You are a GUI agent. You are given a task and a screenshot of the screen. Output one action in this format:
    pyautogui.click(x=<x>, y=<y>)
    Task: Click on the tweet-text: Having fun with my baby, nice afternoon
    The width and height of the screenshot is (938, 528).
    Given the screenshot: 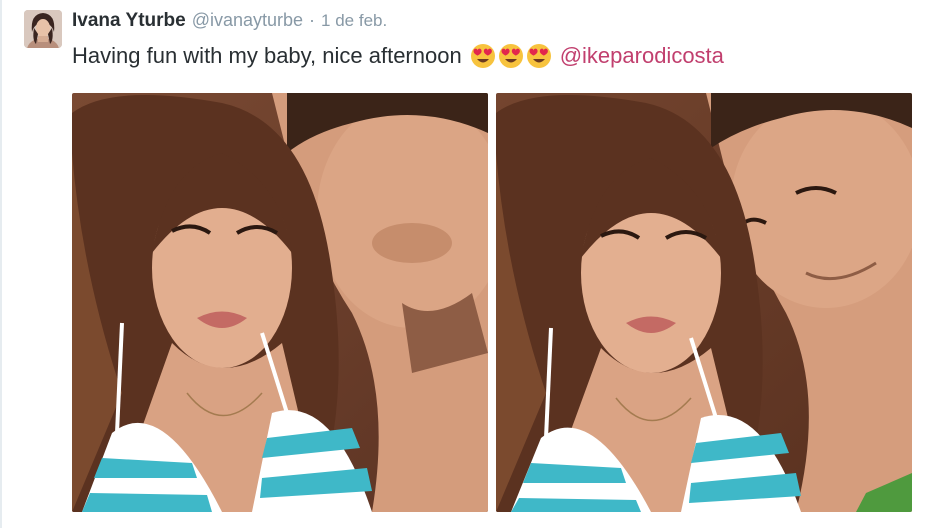 What is the action you would take?
    pyautogui.click(x=398, y=56)
    